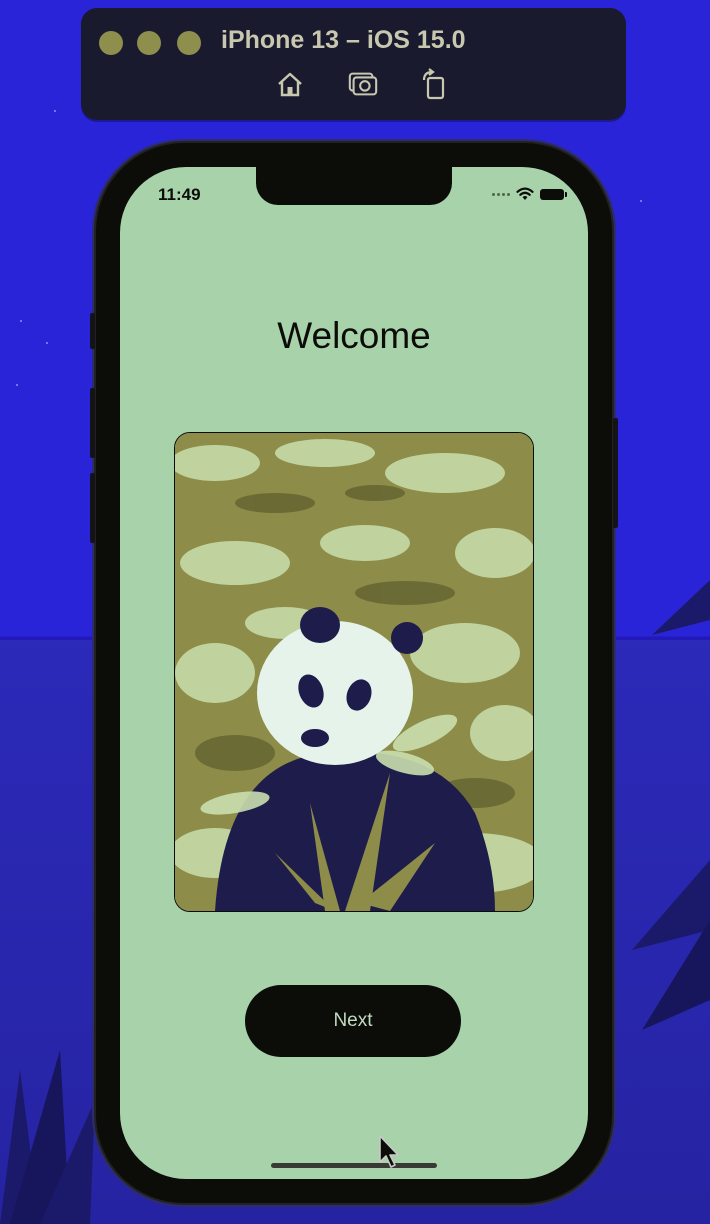 This screenshot has height=1224, width=710. I want to click on rotate-icon, so click(433, 84).